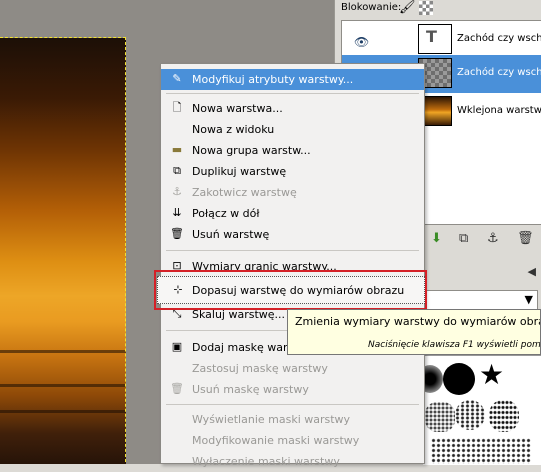 This screenshot has height=472, width=541. Describe the element at coordinates (290, 290) in the screenshot. I see `highlight-box` at that location.